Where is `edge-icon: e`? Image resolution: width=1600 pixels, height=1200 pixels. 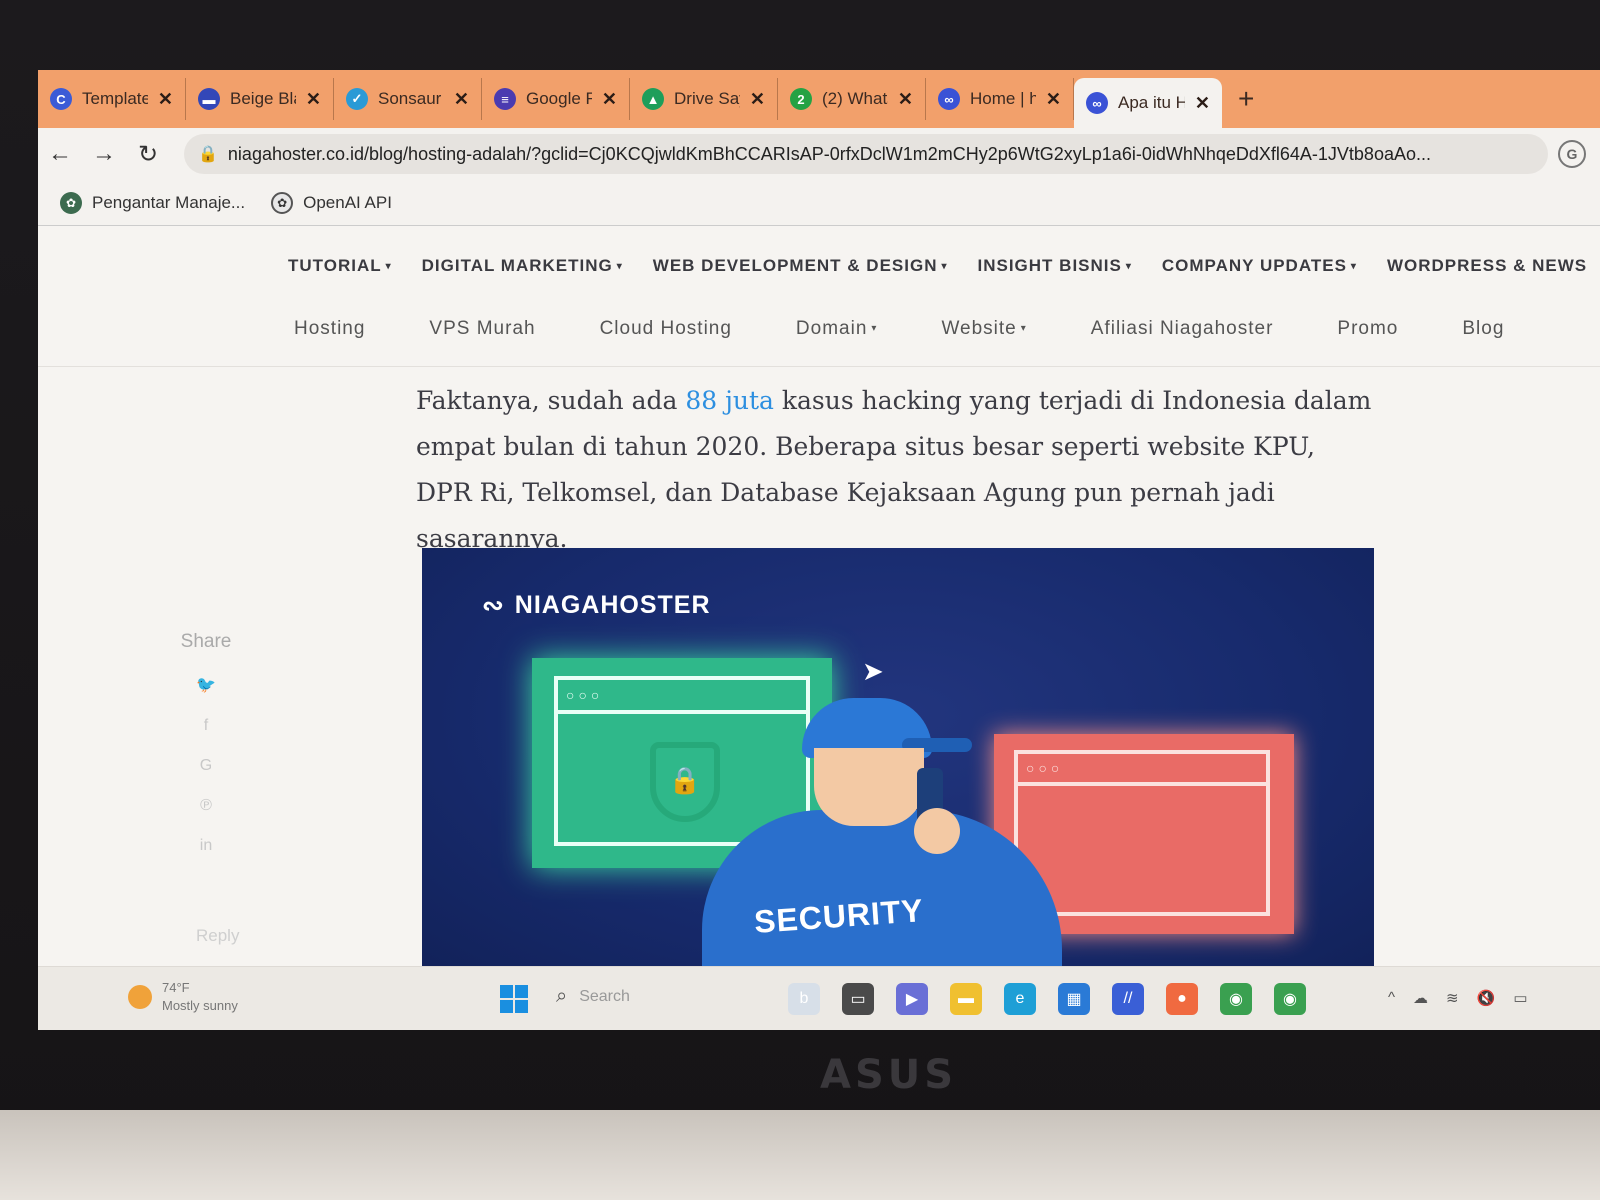 edge-icon: e is located at coordinates (1020, 999).